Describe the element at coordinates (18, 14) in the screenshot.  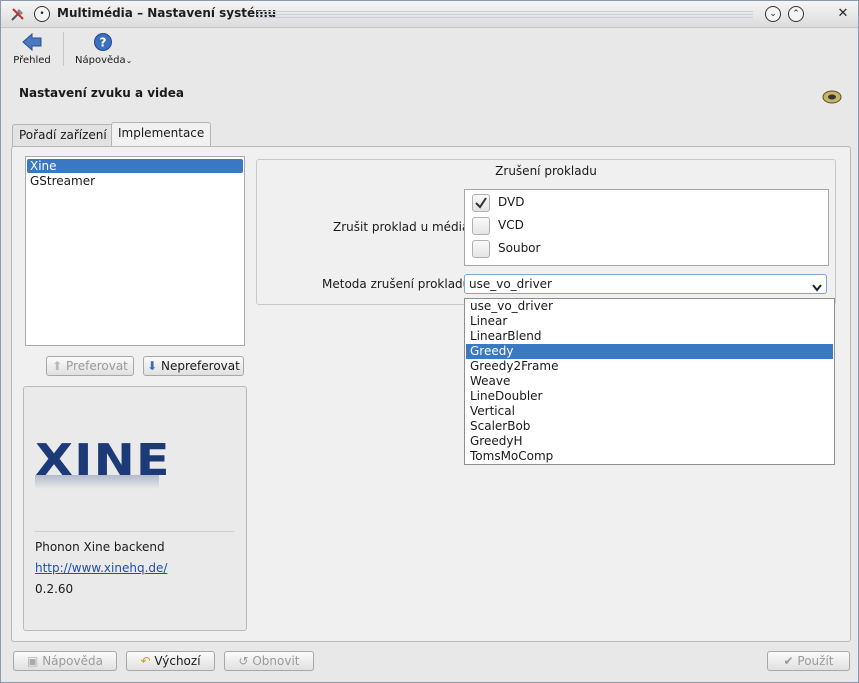
I see `tools-icon` at that location.